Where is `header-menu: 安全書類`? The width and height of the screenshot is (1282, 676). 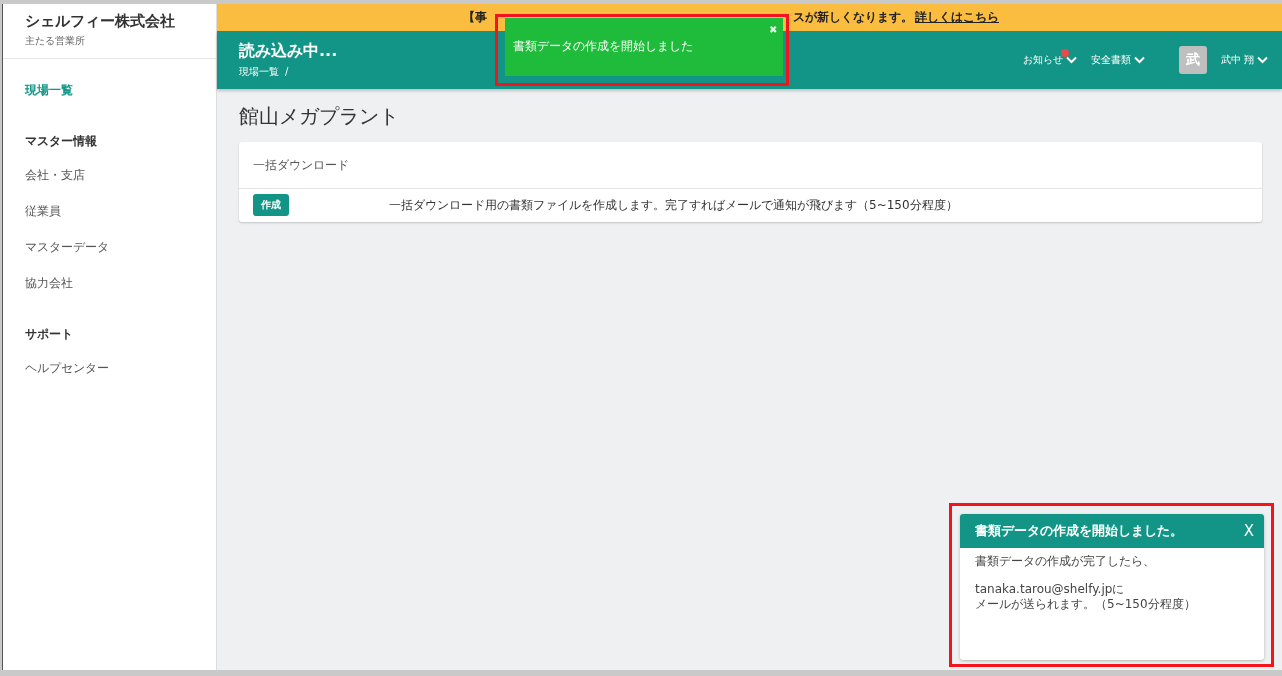 header-menu: 安全書類 is located at coordinates (1117, 60).